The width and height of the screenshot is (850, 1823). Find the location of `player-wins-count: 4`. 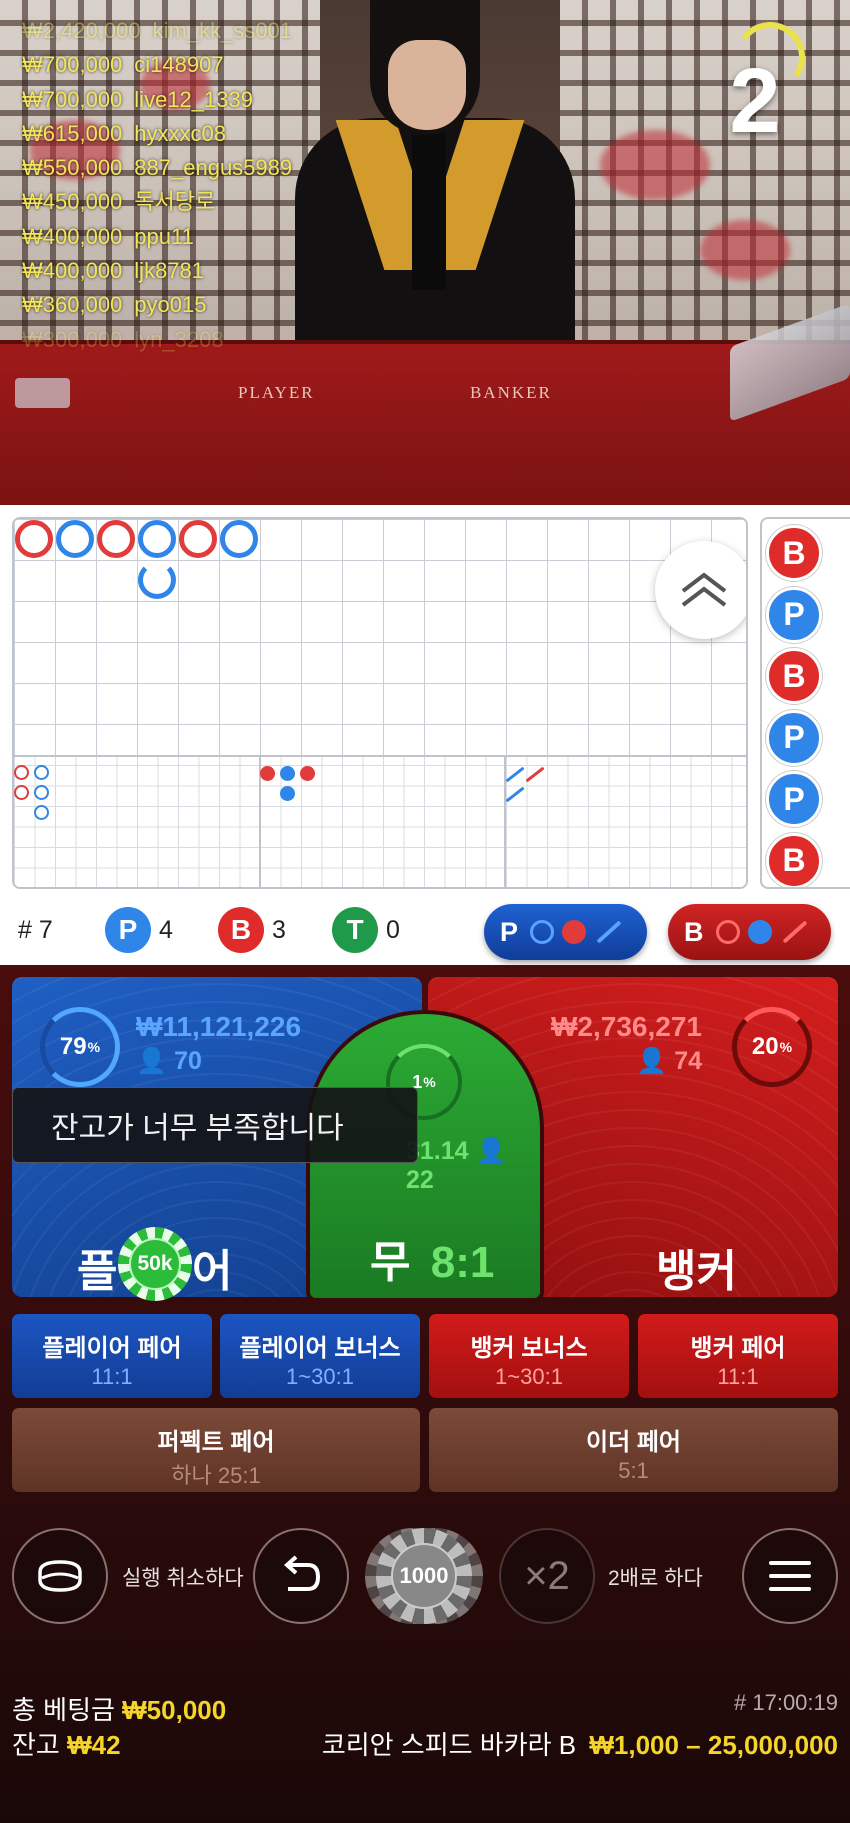

player-wins-count: 4 is located at coordinates (166, 929).